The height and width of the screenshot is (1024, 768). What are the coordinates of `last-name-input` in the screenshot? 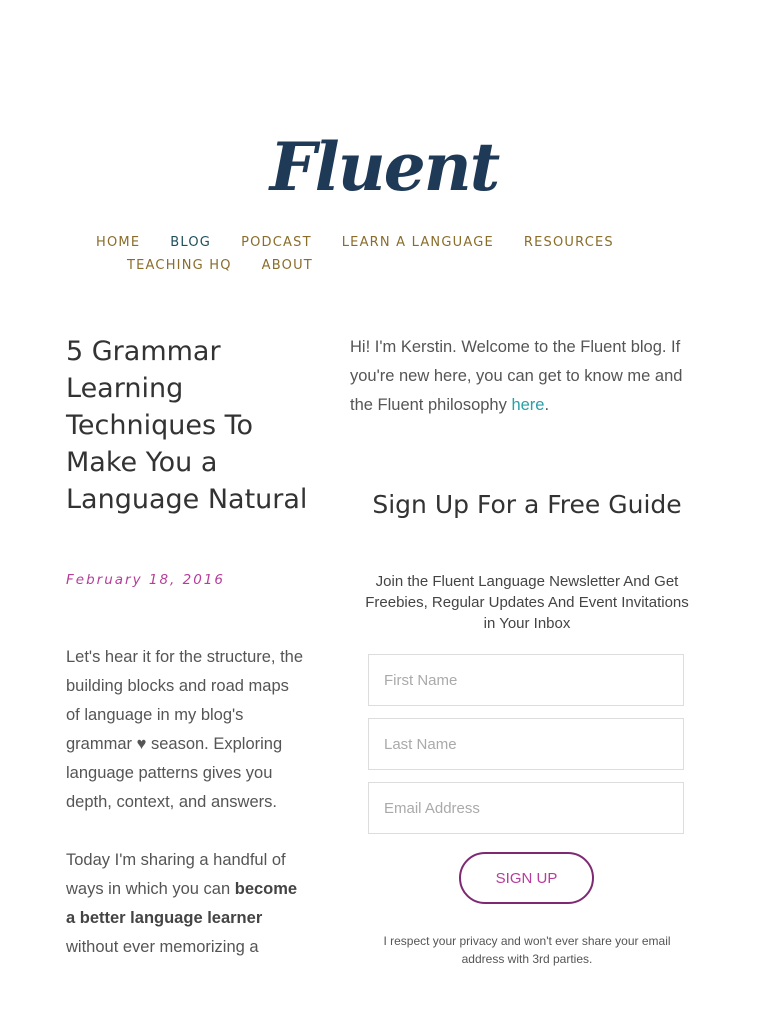 It's located at (526, 744).